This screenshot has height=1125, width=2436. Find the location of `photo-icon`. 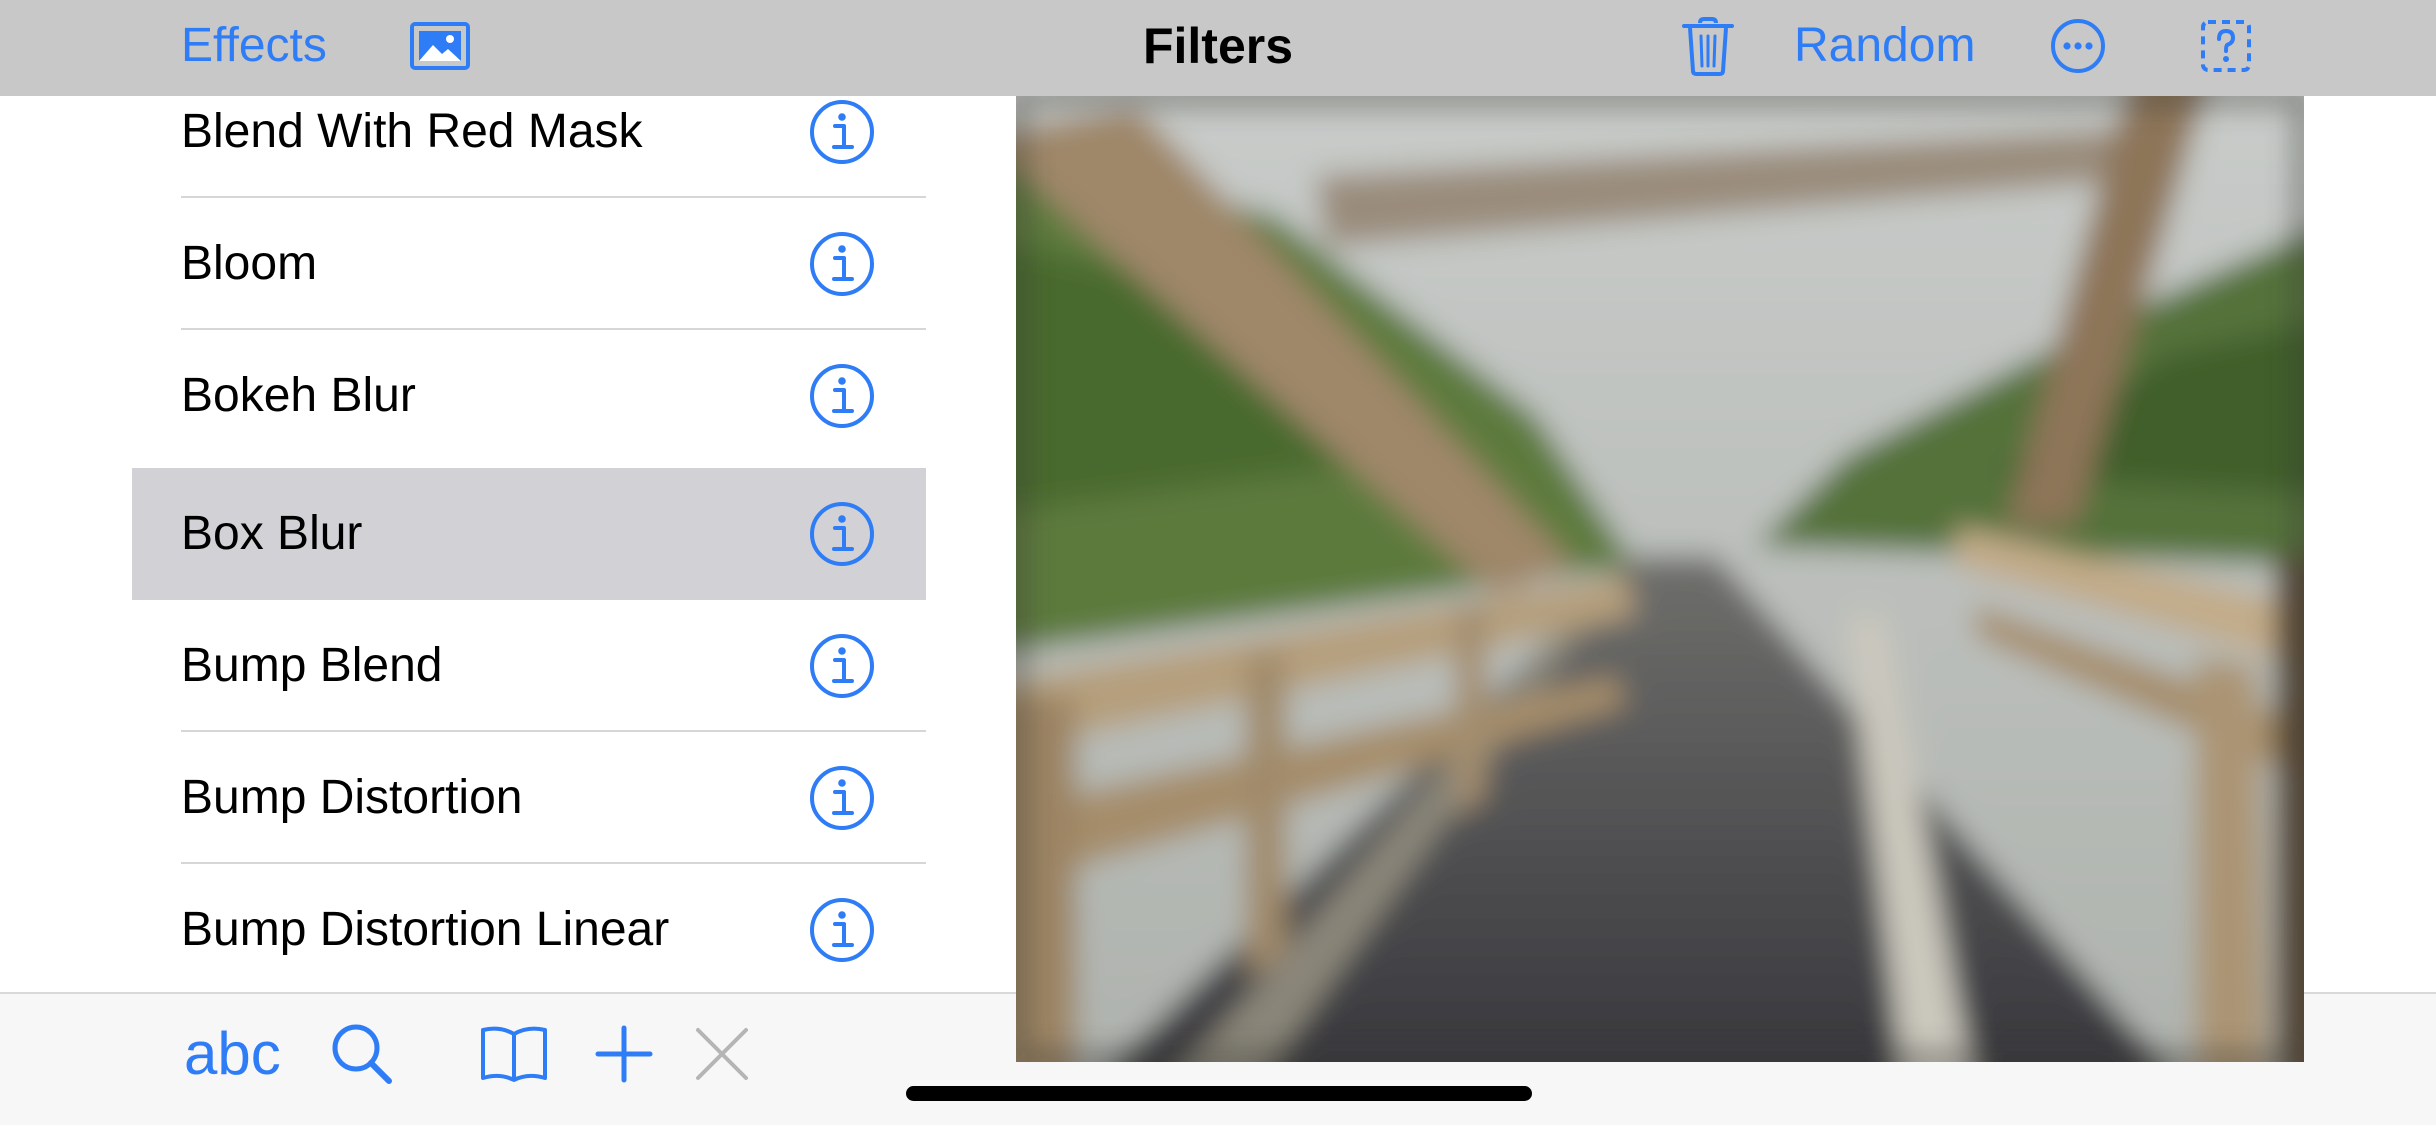

photo-icon is located at coordinates (440, 46).